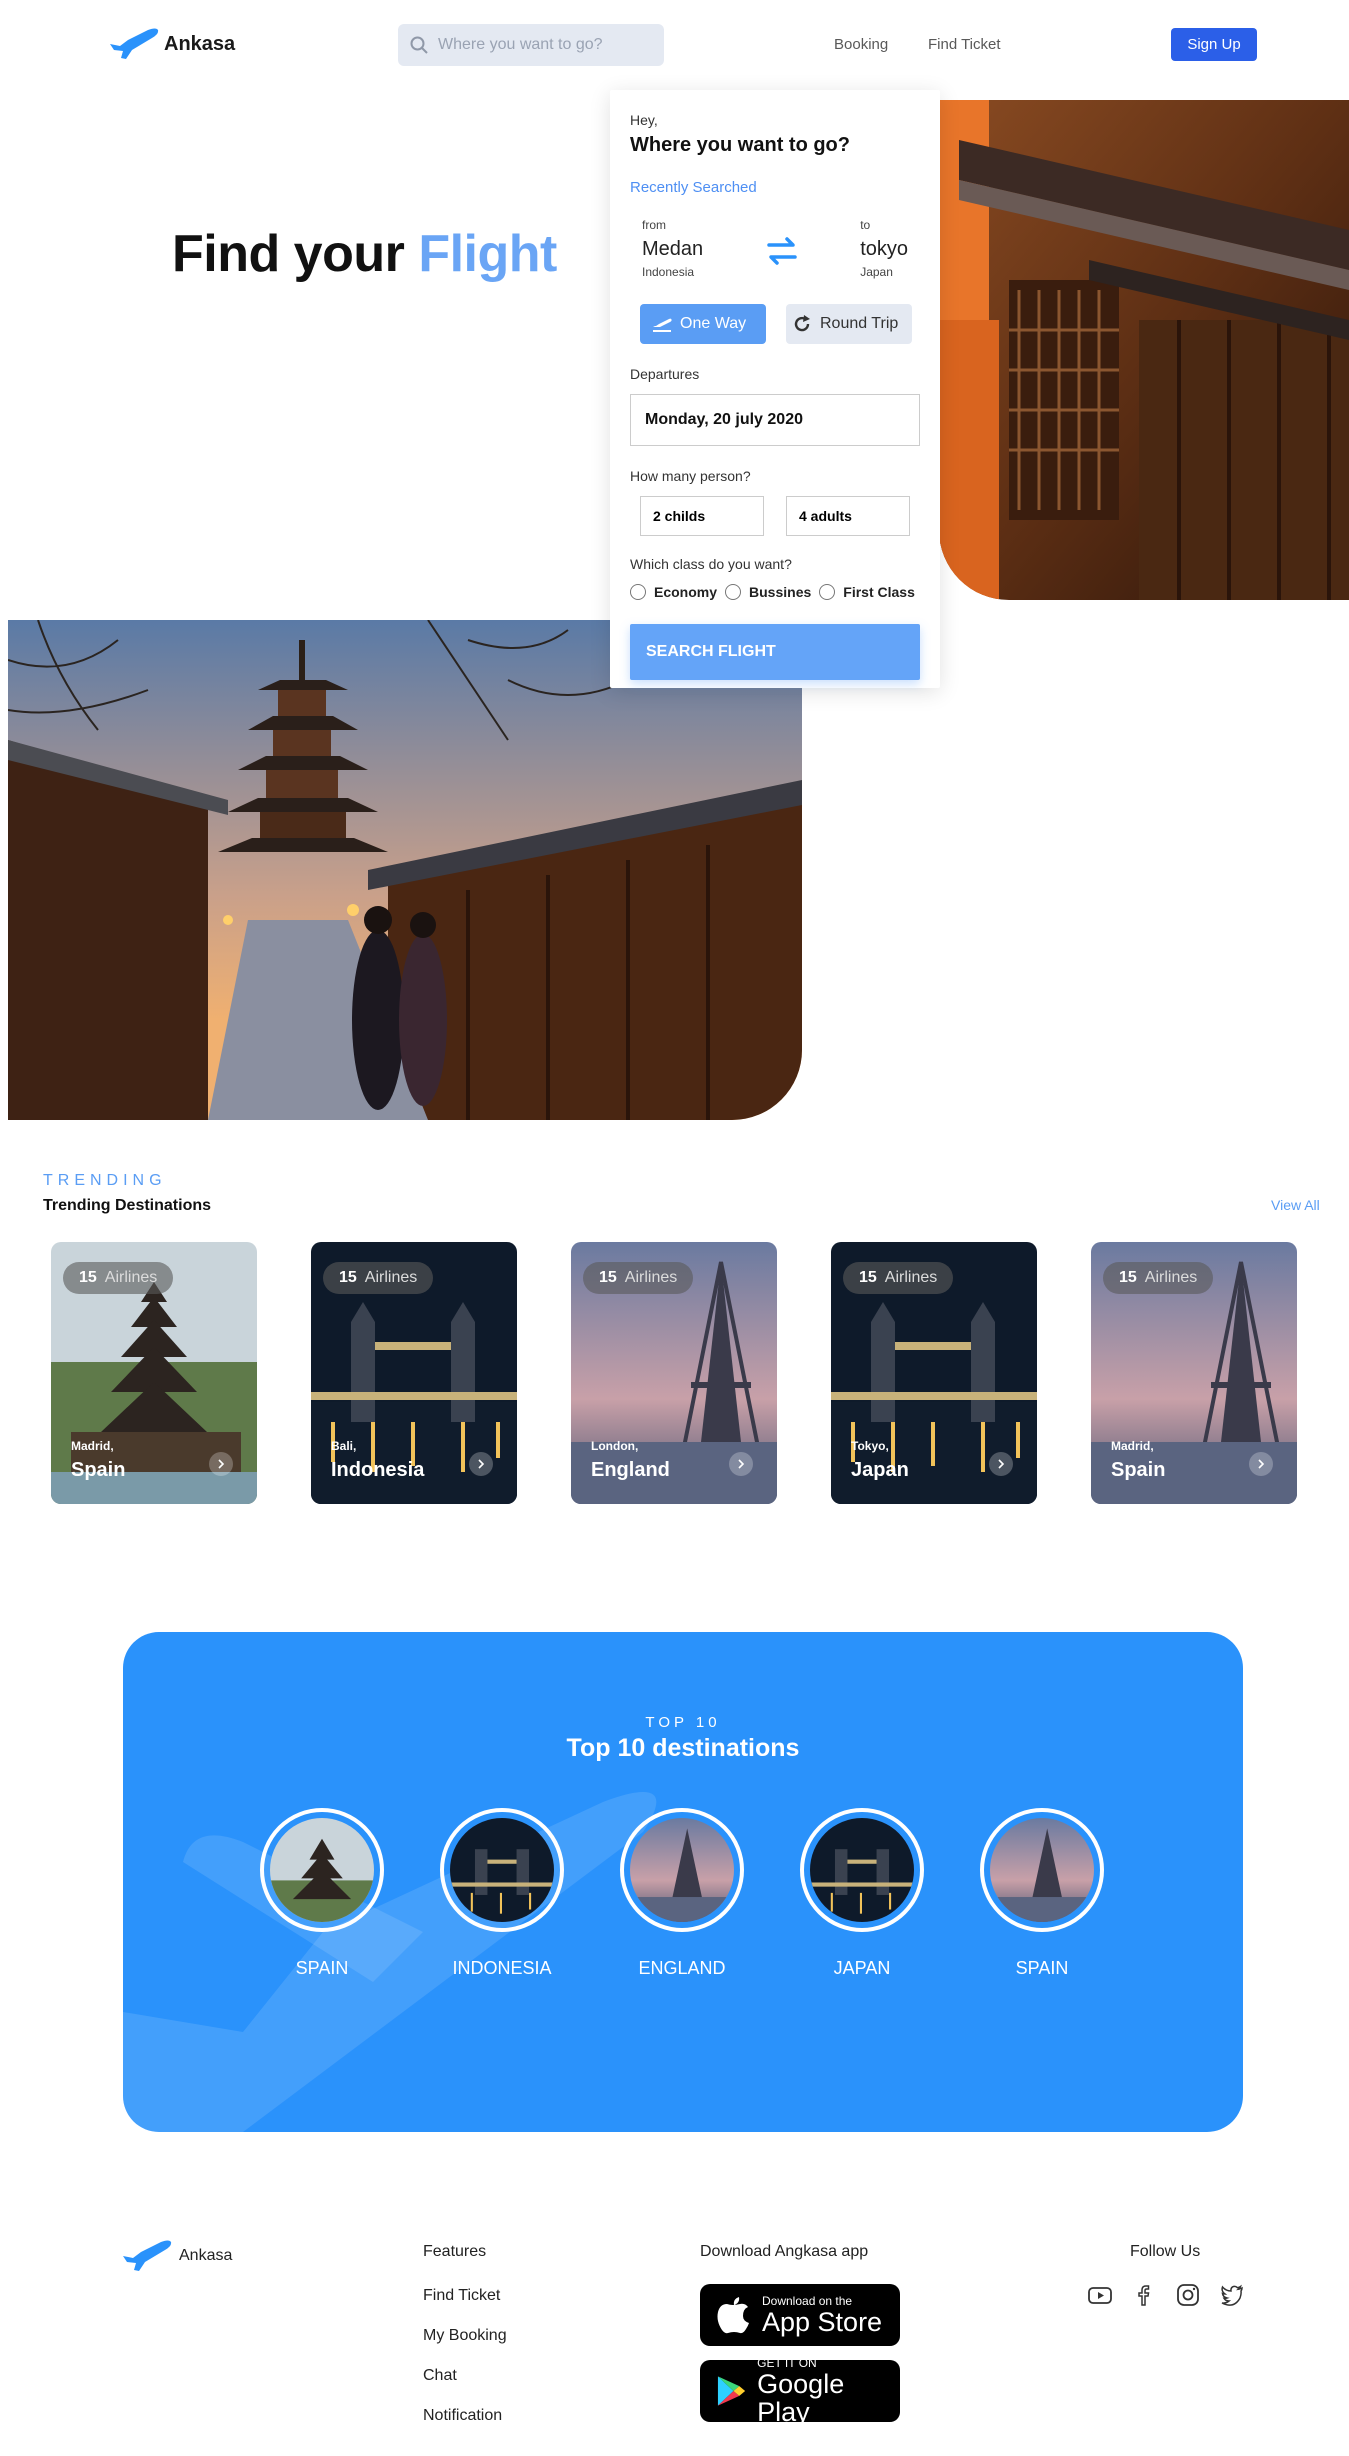  Describe the element at coordinates (682, 1968) in the screenshot. I see `destination-name: ENGLAND` at that location.